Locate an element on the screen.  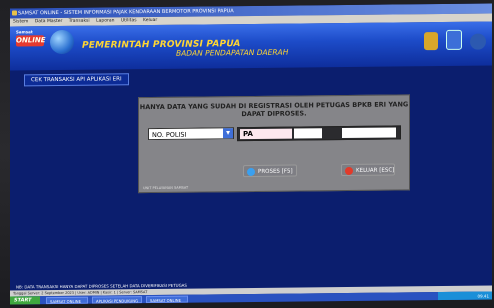
tab-cek-transaksi: CEK TRANSAKSI API APLIKASI ERI is located at coordinates (76, 80).